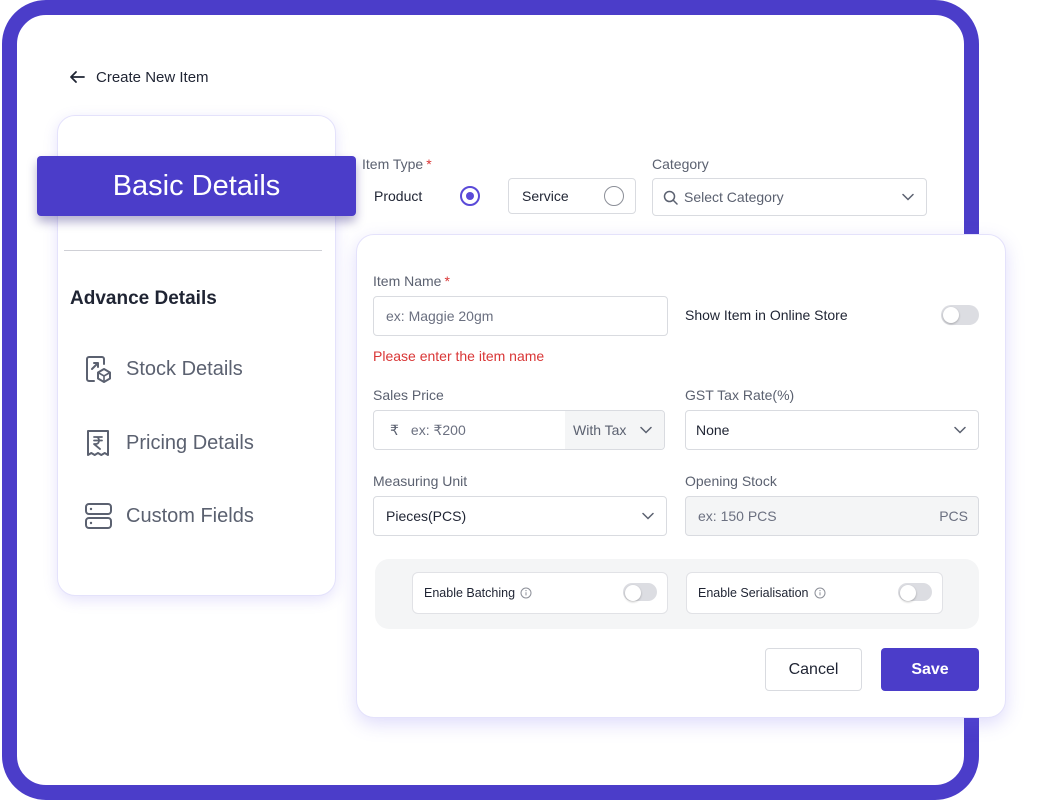 This screenshot has width=1054, height=800. I want to click on online-store-label: Show Item in Online Store, so click(766, 315).